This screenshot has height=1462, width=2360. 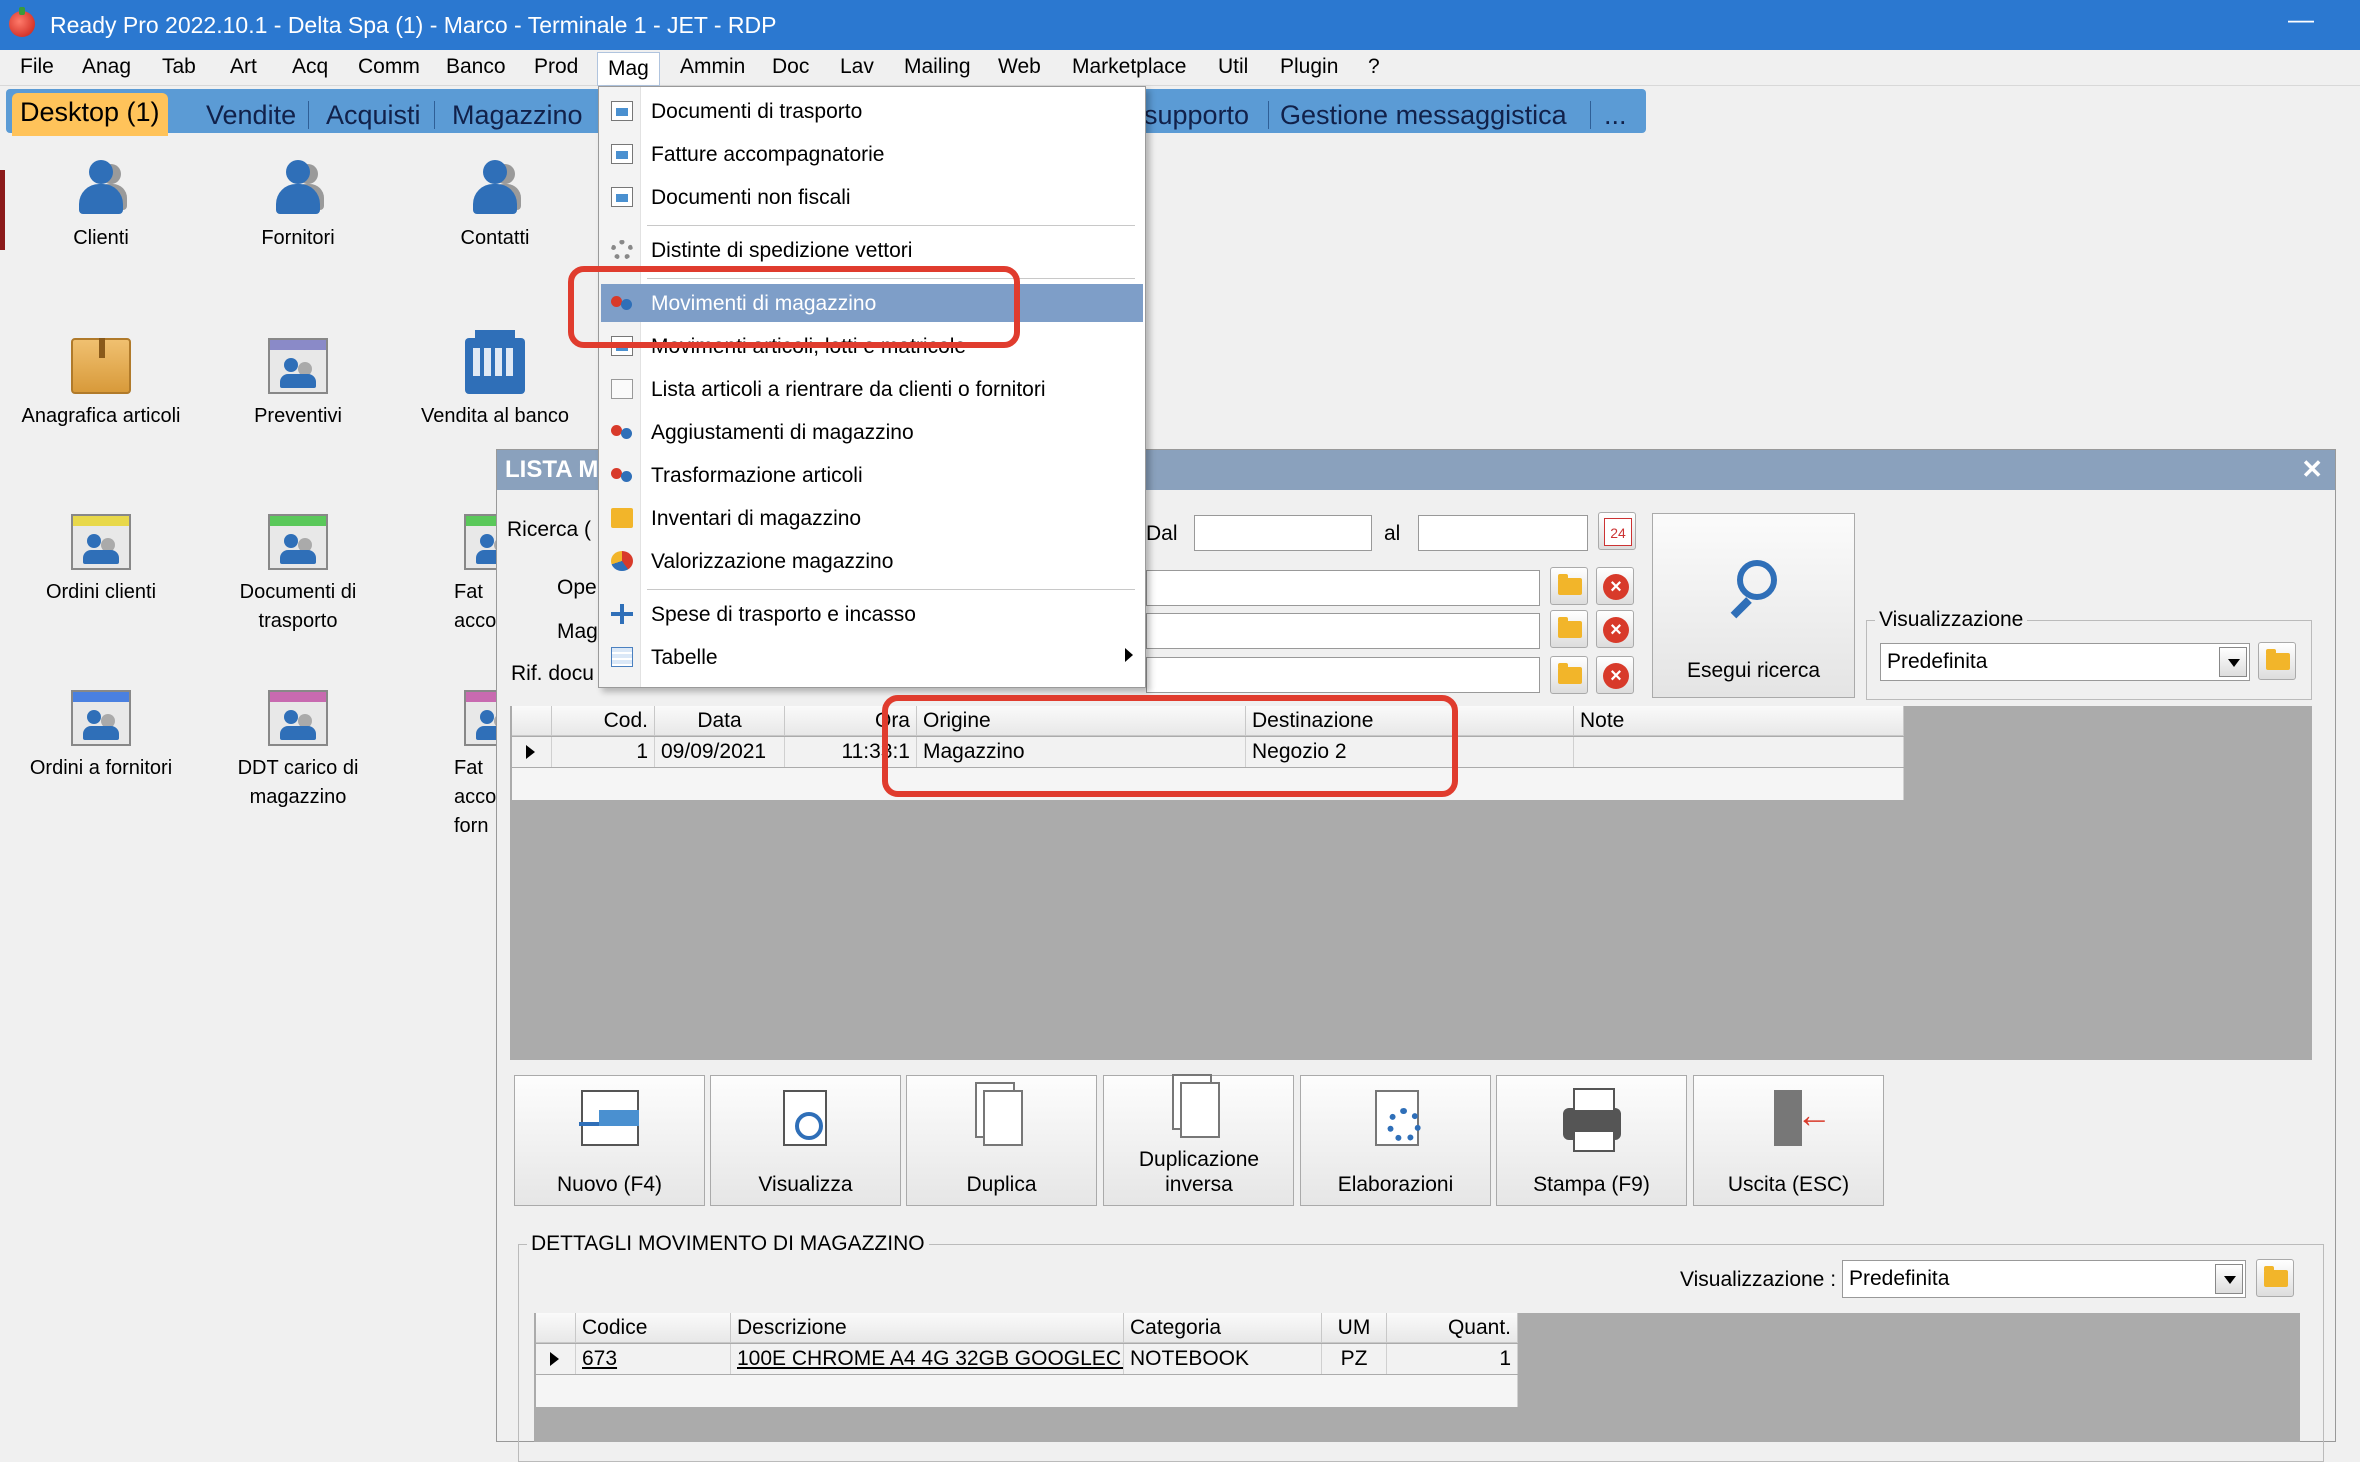 I want to click on rif-clear-button: ×, so click(x=1615, y=675).